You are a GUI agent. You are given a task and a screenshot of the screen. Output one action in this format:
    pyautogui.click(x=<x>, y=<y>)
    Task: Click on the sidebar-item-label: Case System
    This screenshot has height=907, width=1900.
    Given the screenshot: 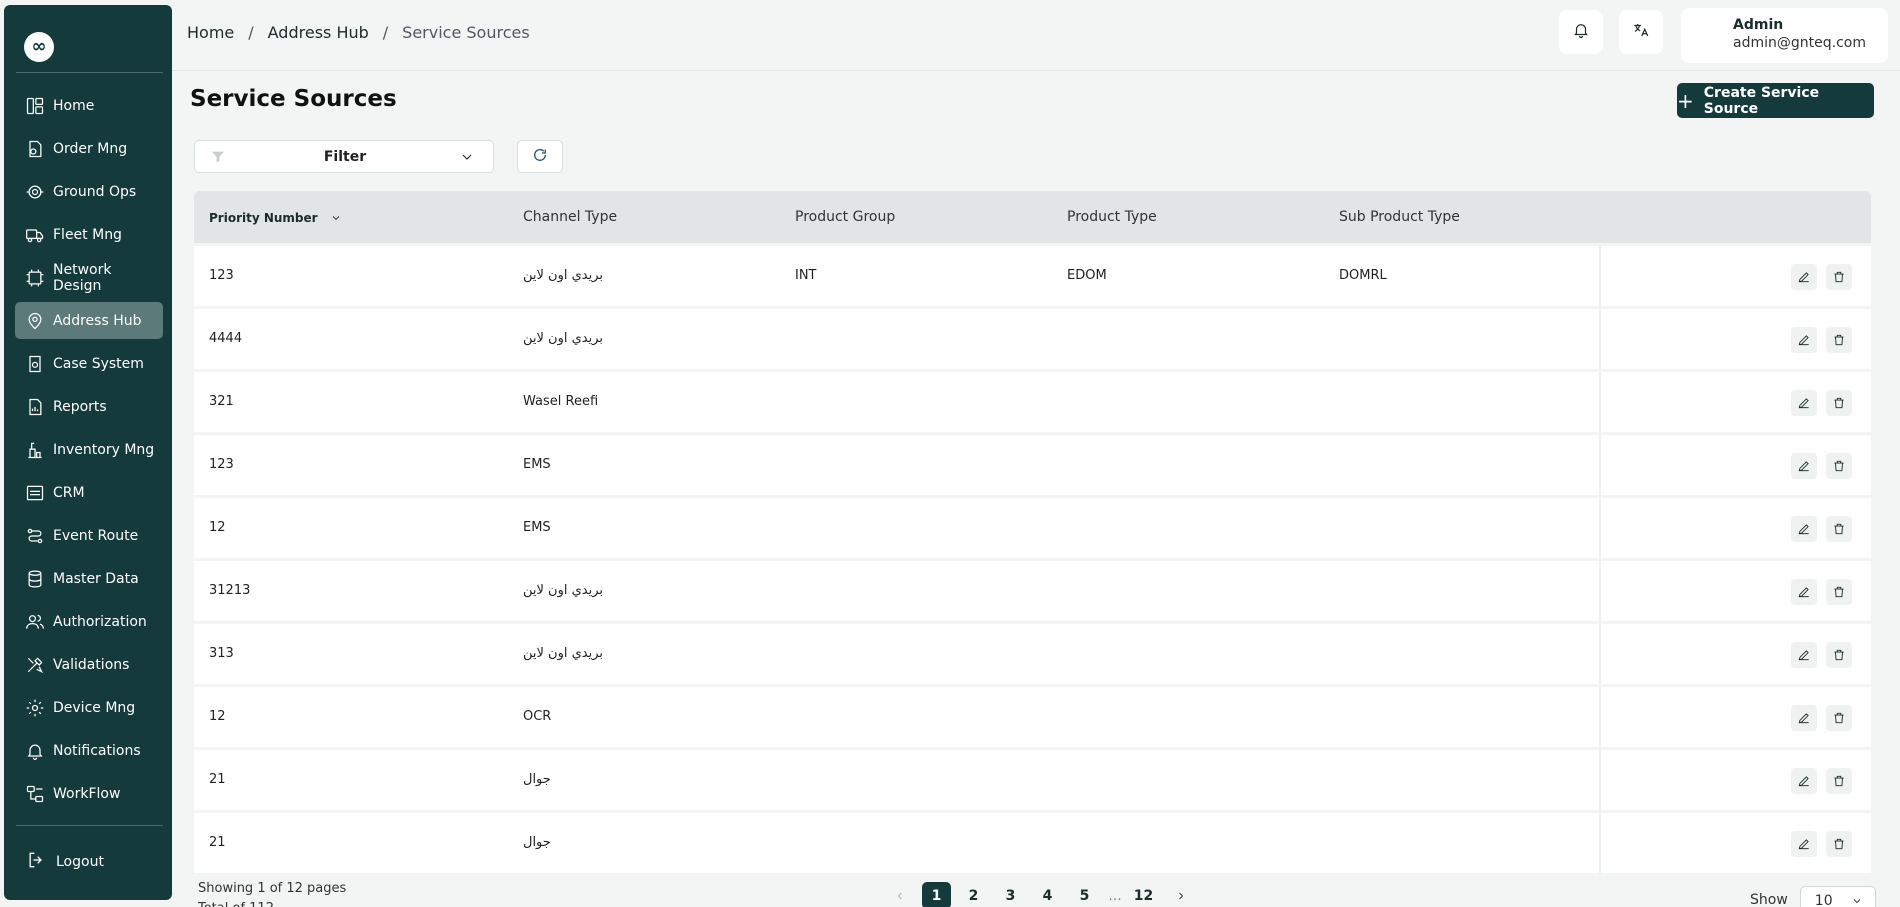 What is the action you would take?
    pyautogui.click(x=98, y=363)
    